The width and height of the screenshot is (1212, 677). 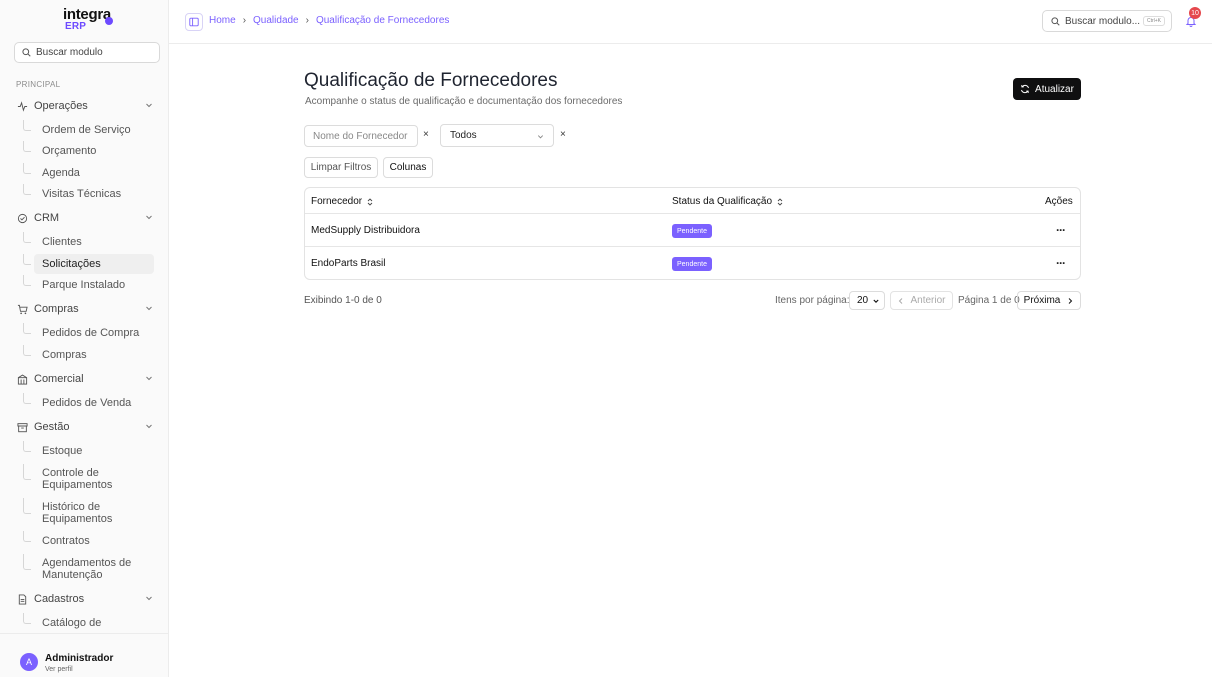 I want to click on clear-filters-button: Limpar Filtros, so click(x=341, y=167).